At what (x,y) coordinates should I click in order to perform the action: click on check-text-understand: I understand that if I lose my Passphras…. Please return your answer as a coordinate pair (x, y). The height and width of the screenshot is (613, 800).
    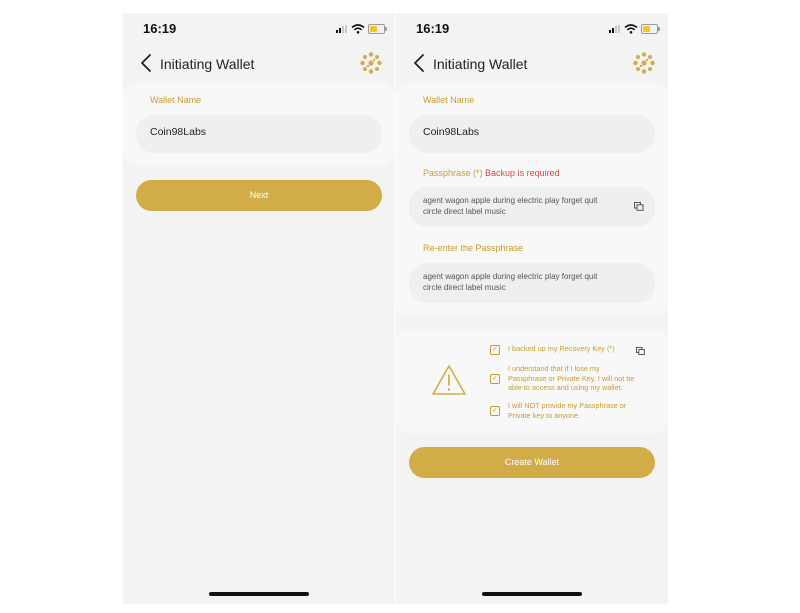
    Looking at the image, I should click on (571, 378).